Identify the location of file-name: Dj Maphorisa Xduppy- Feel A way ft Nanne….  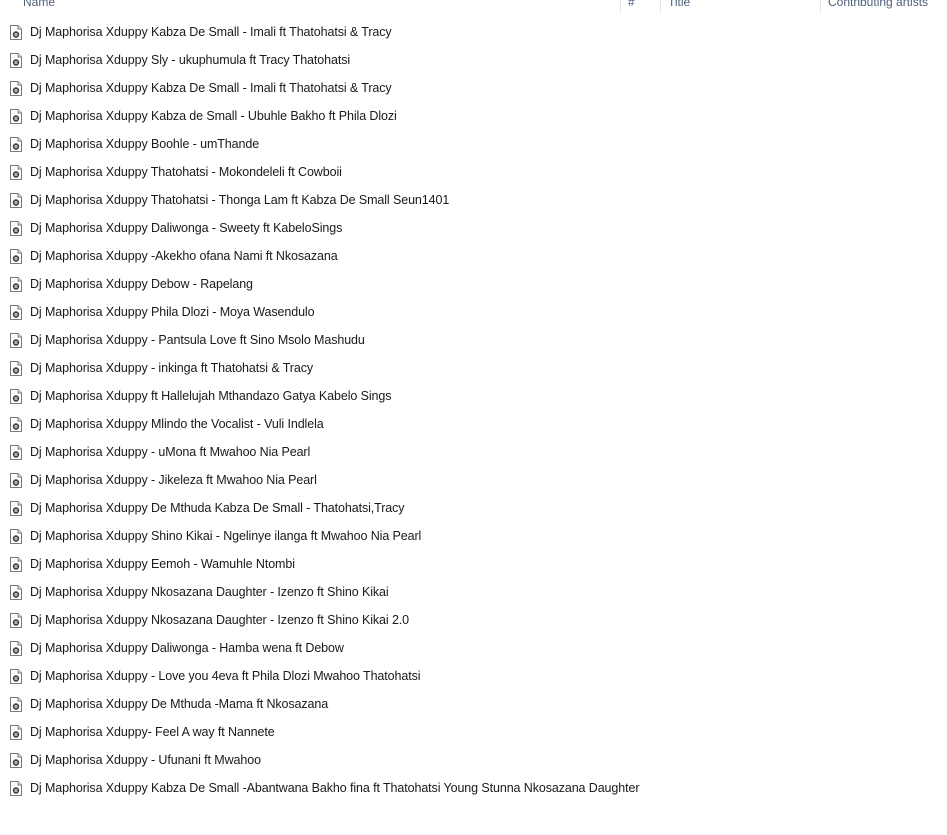
(152, 732).